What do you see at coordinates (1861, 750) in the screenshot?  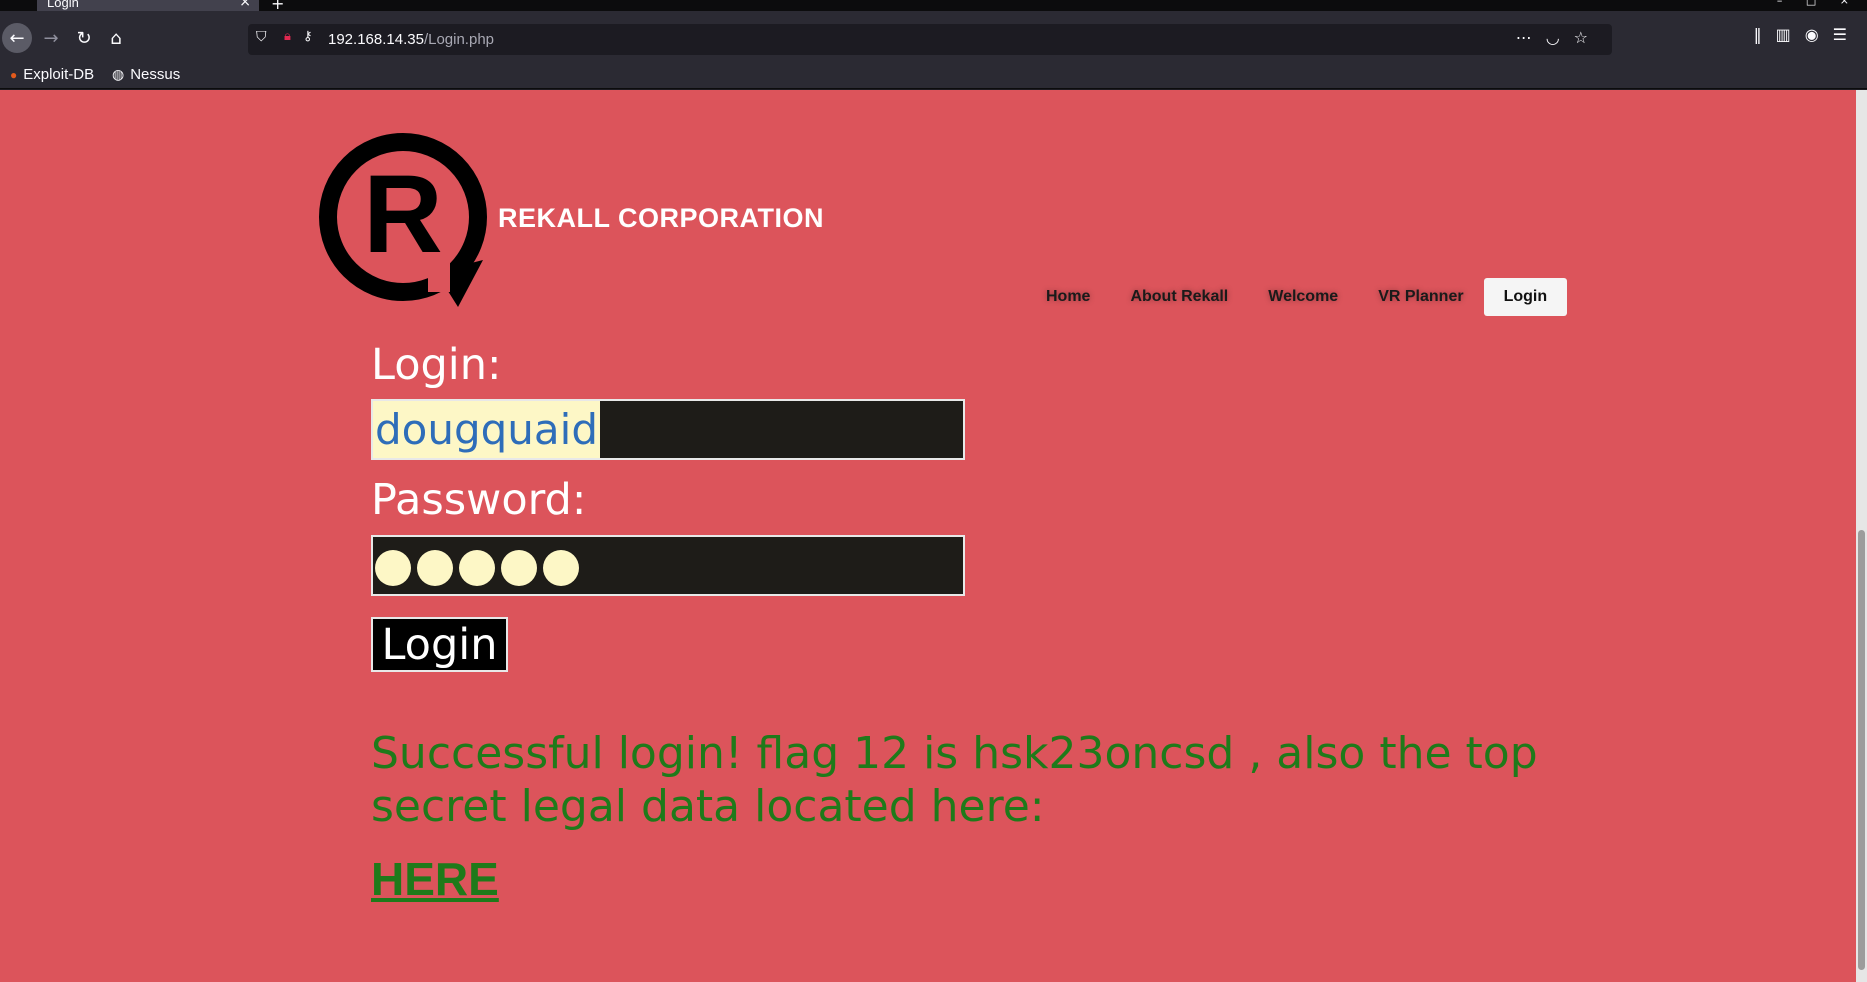 I see `scrollbar-thumb` at bounding box center [1861, 750].